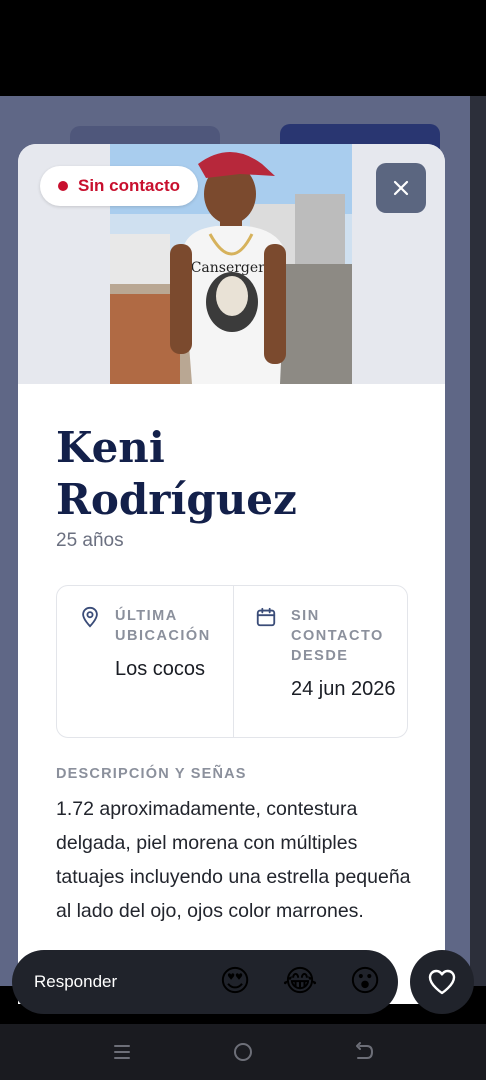 The width and height of the screenshot is (486, 1080). Describe the element at coordinates (176, 499) in the screenshot. I see `person-last-name: Rodríguez` at that location.